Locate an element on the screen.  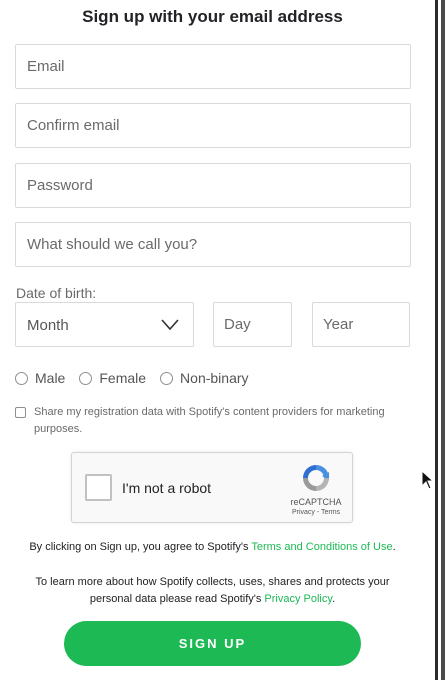
window-edge is located at coordinates (441, 340).